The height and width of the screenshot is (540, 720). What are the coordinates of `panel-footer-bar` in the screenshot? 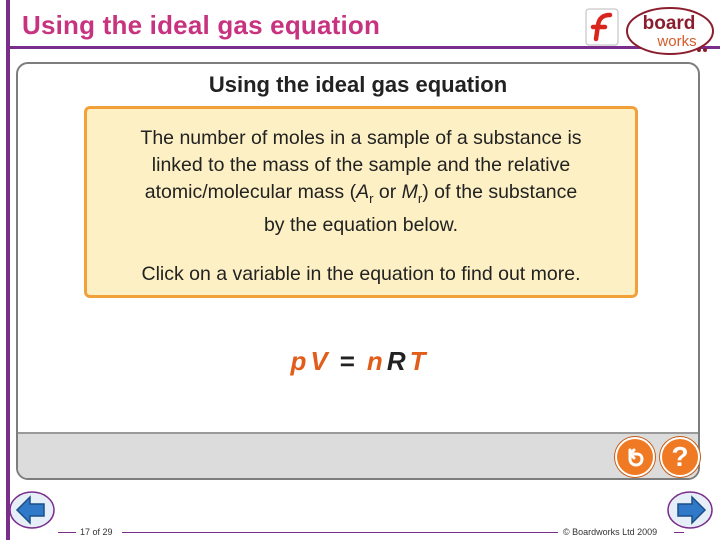 It's located at (358, 455).